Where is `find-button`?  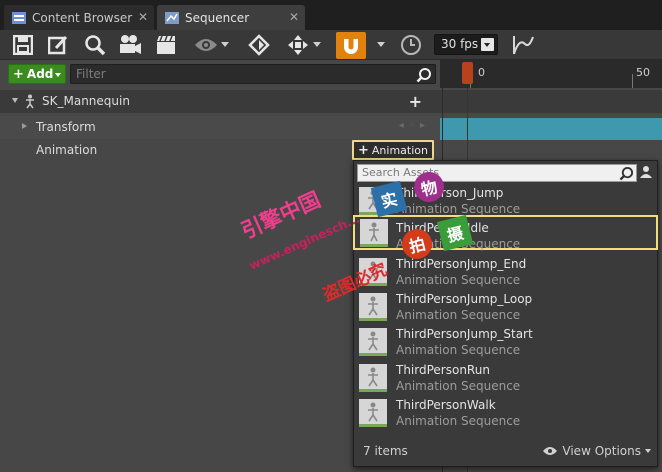 find-button is located at coordinates (95, 45).